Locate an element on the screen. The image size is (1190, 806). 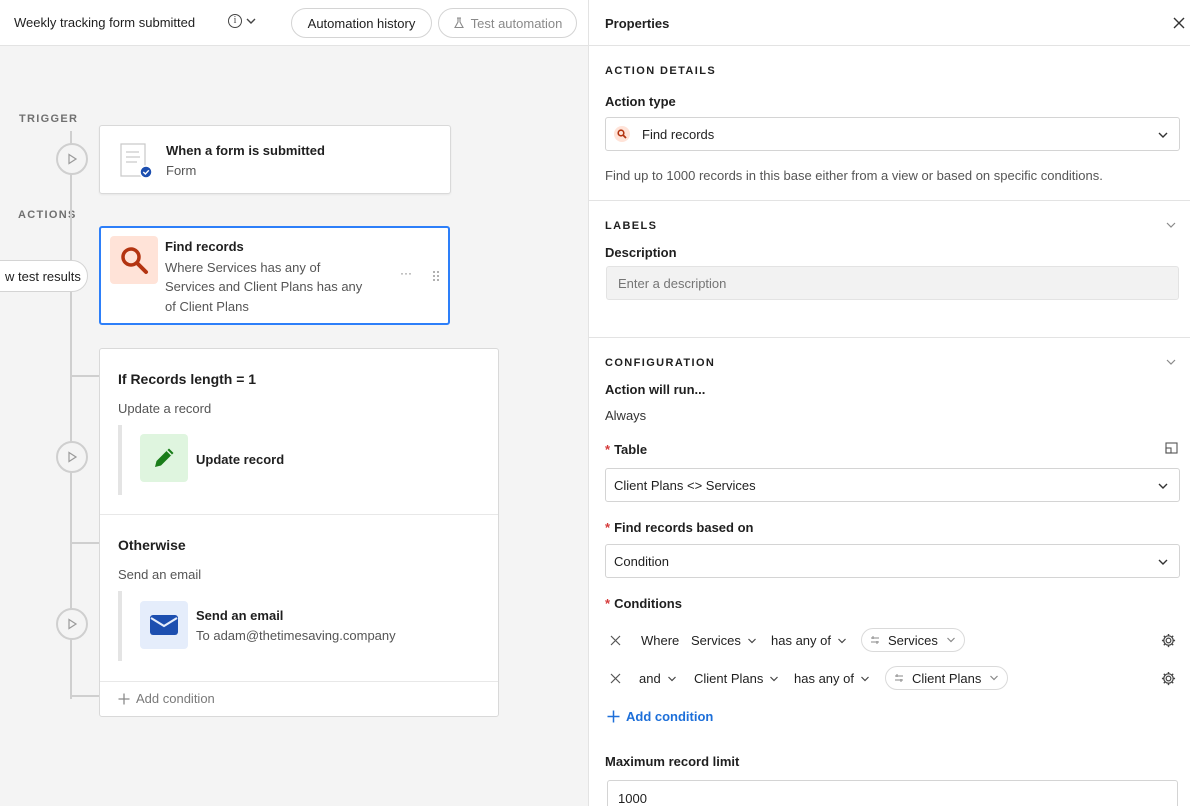
trigger-card: When a form is submitted Form is located at coordinates (275, 159).